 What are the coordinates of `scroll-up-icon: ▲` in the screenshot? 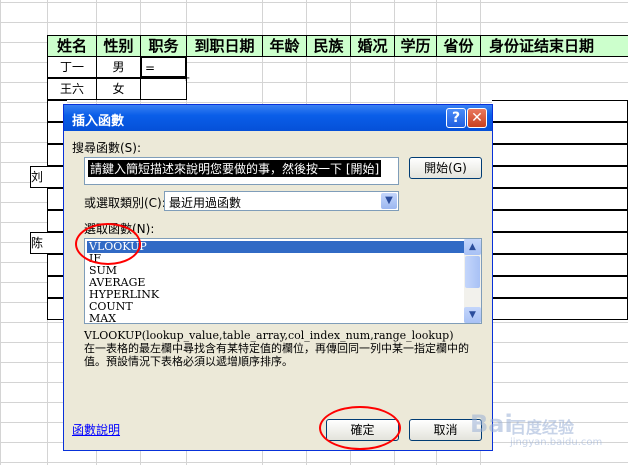 It's located at (472, 247).